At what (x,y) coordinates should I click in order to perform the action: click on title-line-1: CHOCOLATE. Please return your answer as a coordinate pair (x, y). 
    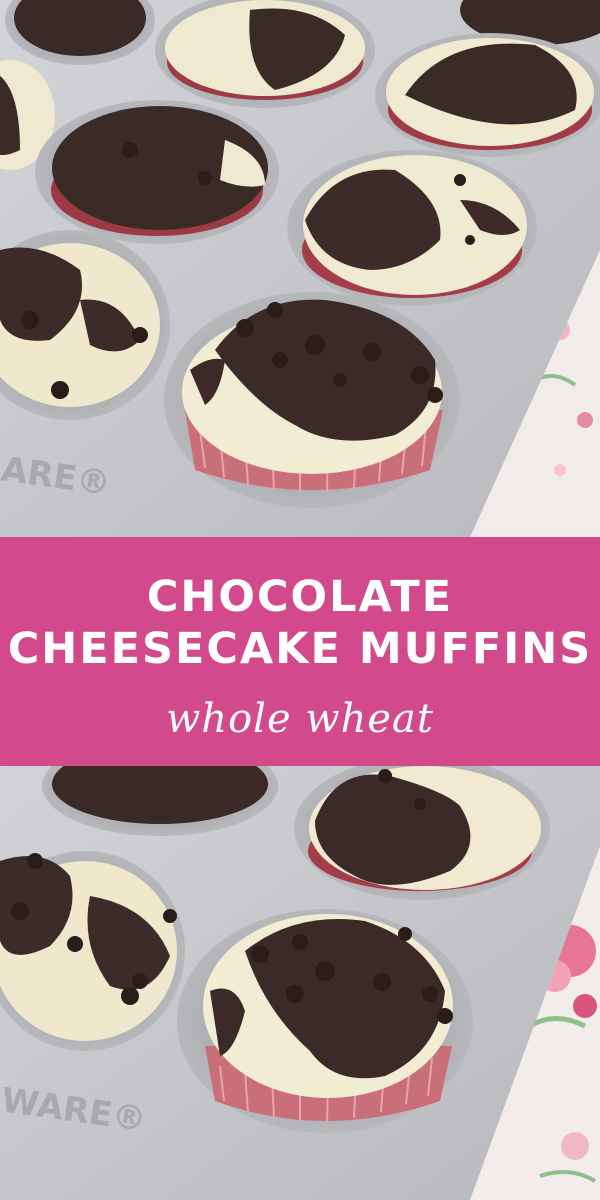
    Looking at the image, I should click on (300, 597).